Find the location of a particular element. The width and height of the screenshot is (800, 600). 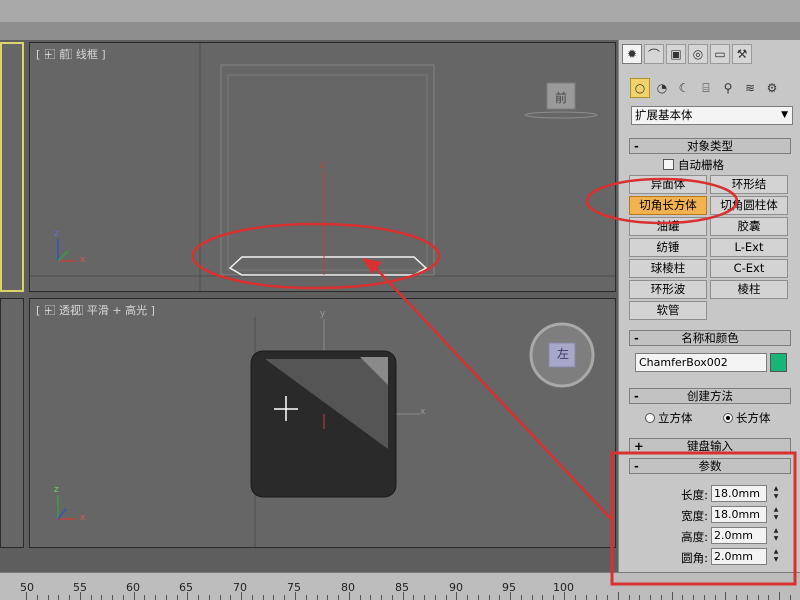

hierarchy-icon: ▣ is located at coordinates (676, 54).